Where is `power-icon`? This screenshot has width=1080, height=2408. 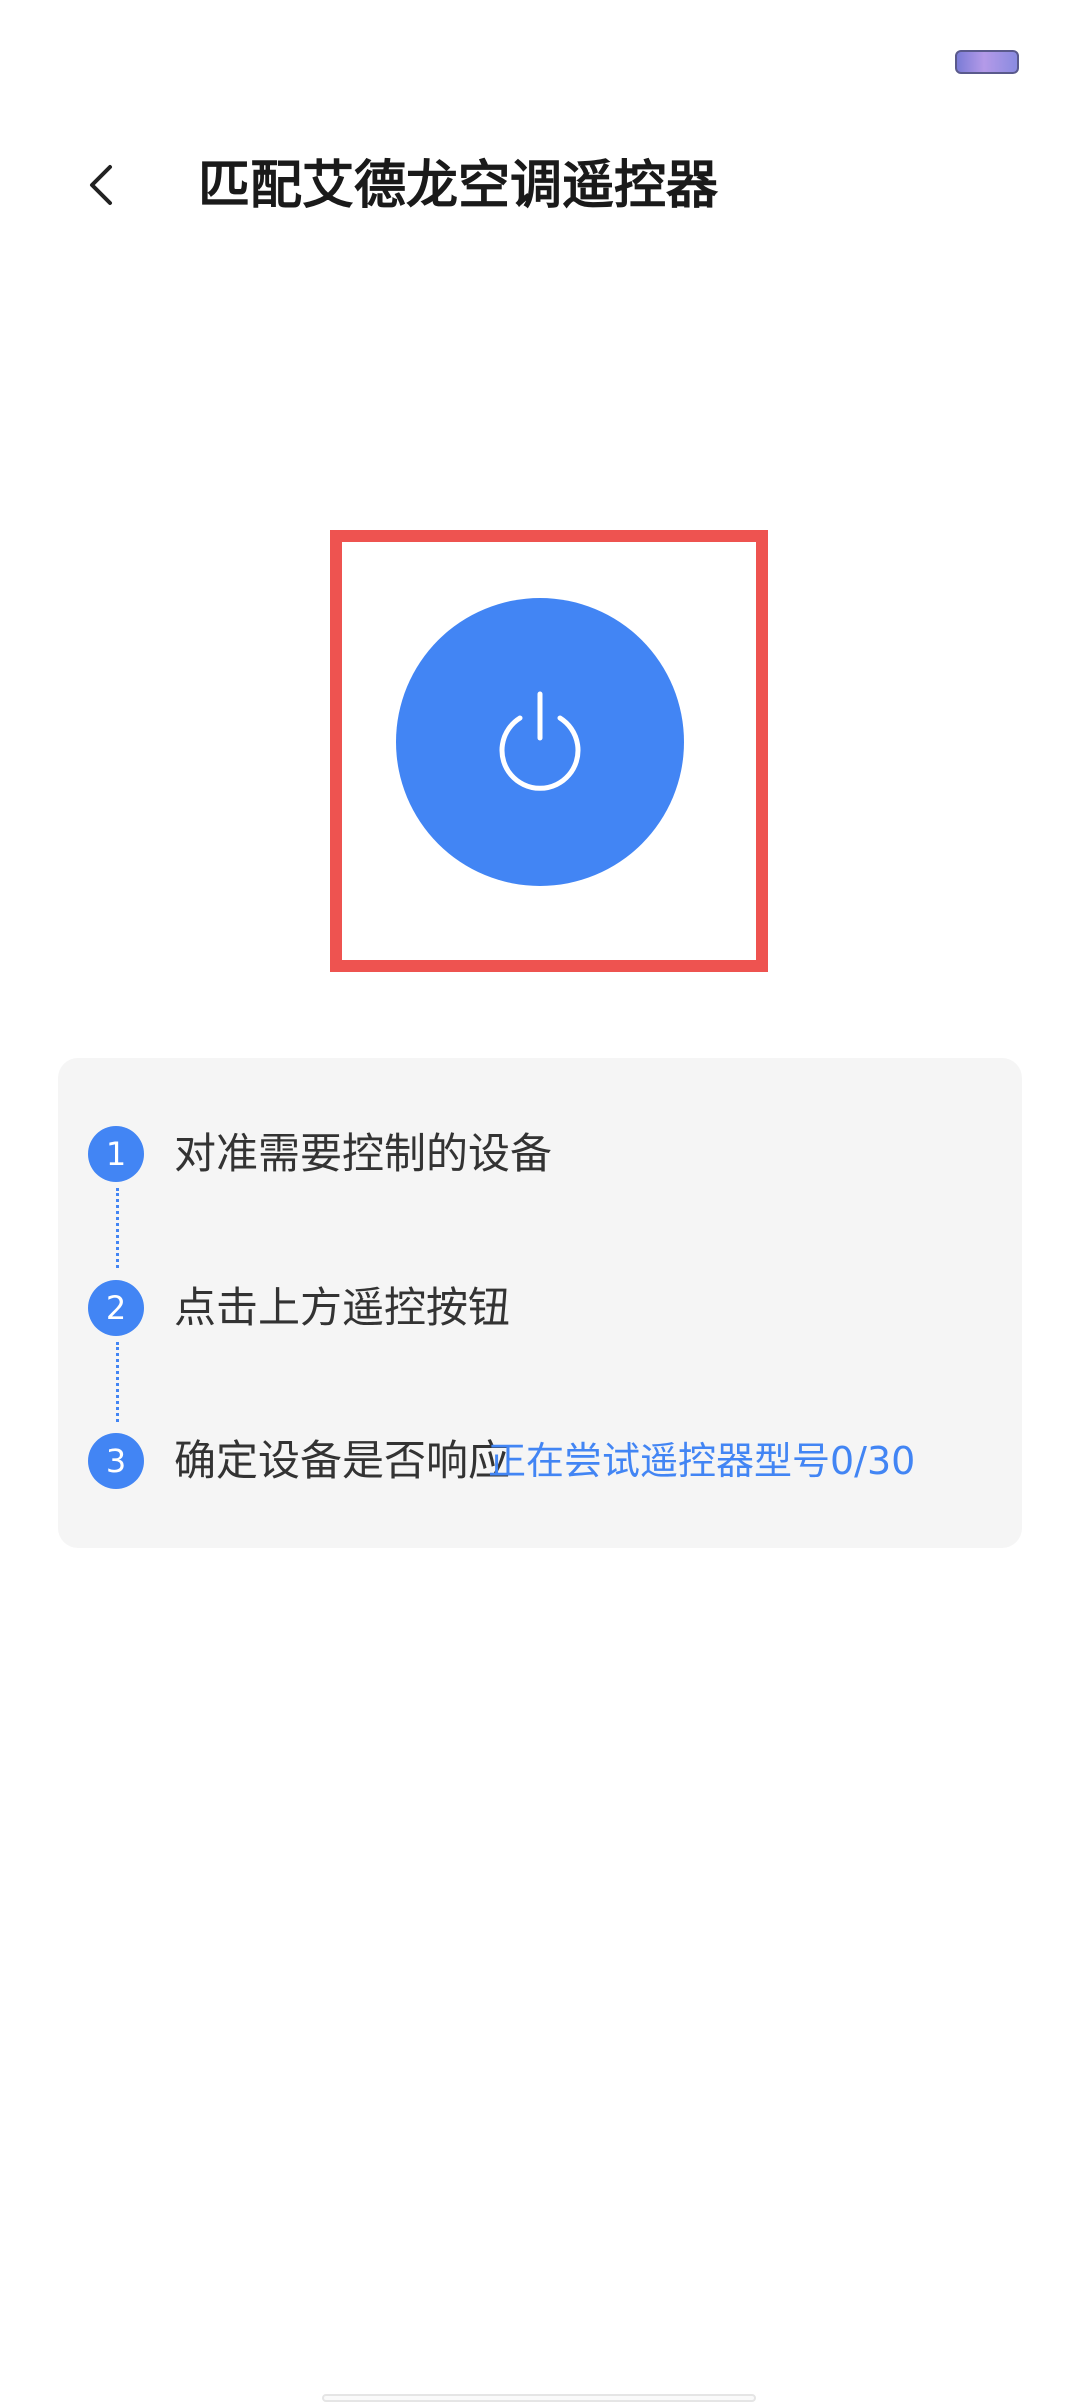
power-icon is located at coordinates (540, 741).